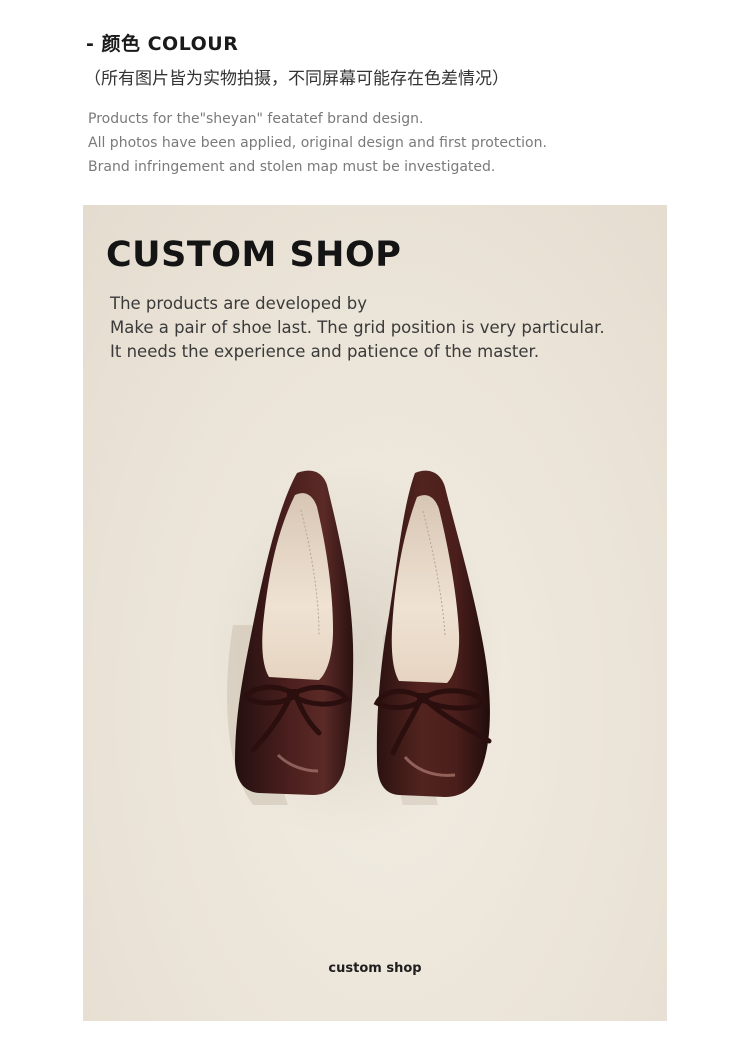  What do you see at coordinates (296, 79) in the screenshot?
I see `colour-note: （所有图片皆为实物拍摄，不同屏幕可能存在色差情况）` at bounding box center [296, 79].